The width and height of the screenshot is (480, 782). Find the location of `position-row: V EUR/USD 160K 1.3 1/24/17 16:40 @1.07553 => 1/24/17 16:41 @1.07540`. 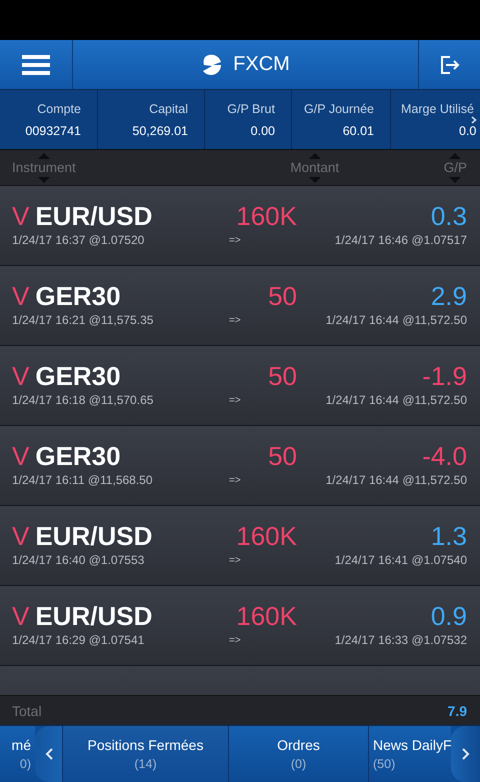

position-row: V EUR/USD 160K 1.3 1/24/17 16:40 @1.07553 => 1/24/17 16:41 @1.07540 is located at coordinates (240, 546).